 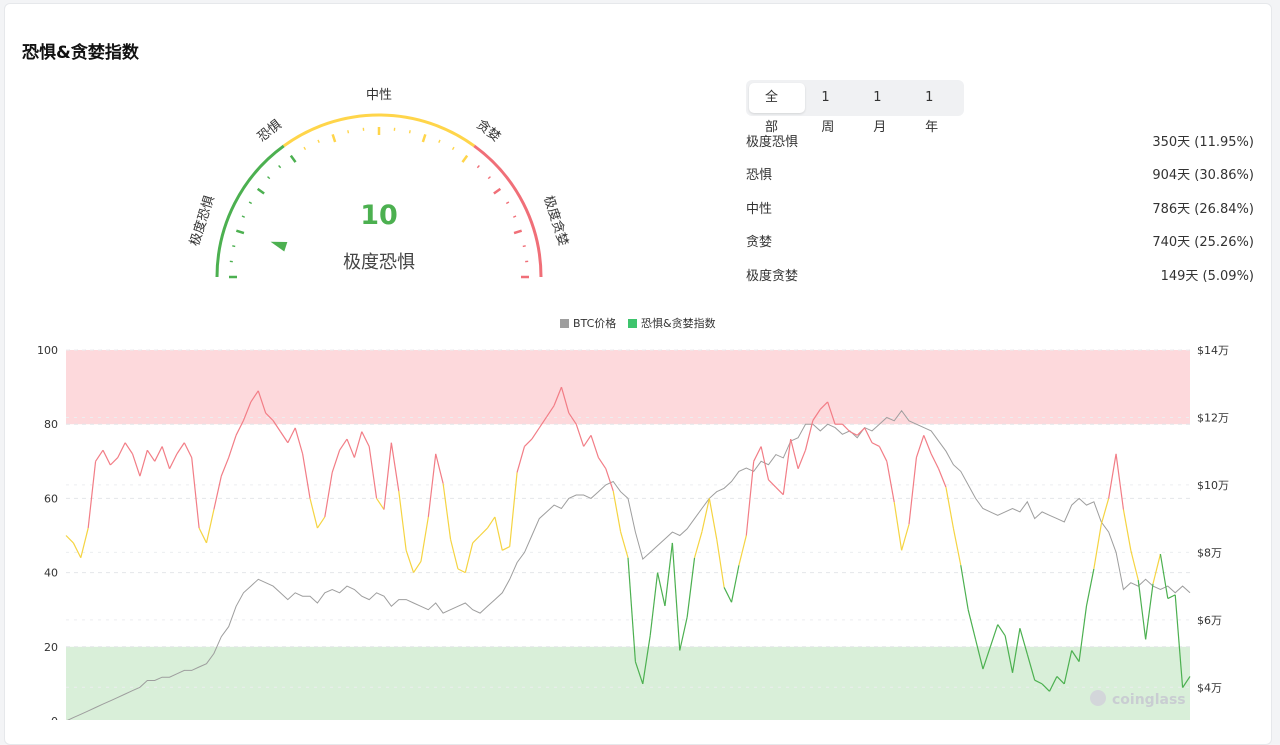 I want to click on legend-label-btc: BTC价格, so click(x=594, y=323).